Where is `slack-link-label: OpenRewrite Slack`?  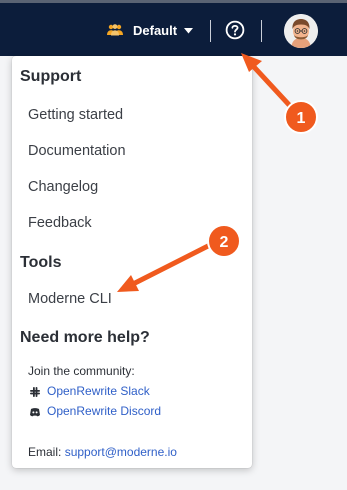
slack-link-label: OpenRewrite Slack is located at coordinates (98, 391).